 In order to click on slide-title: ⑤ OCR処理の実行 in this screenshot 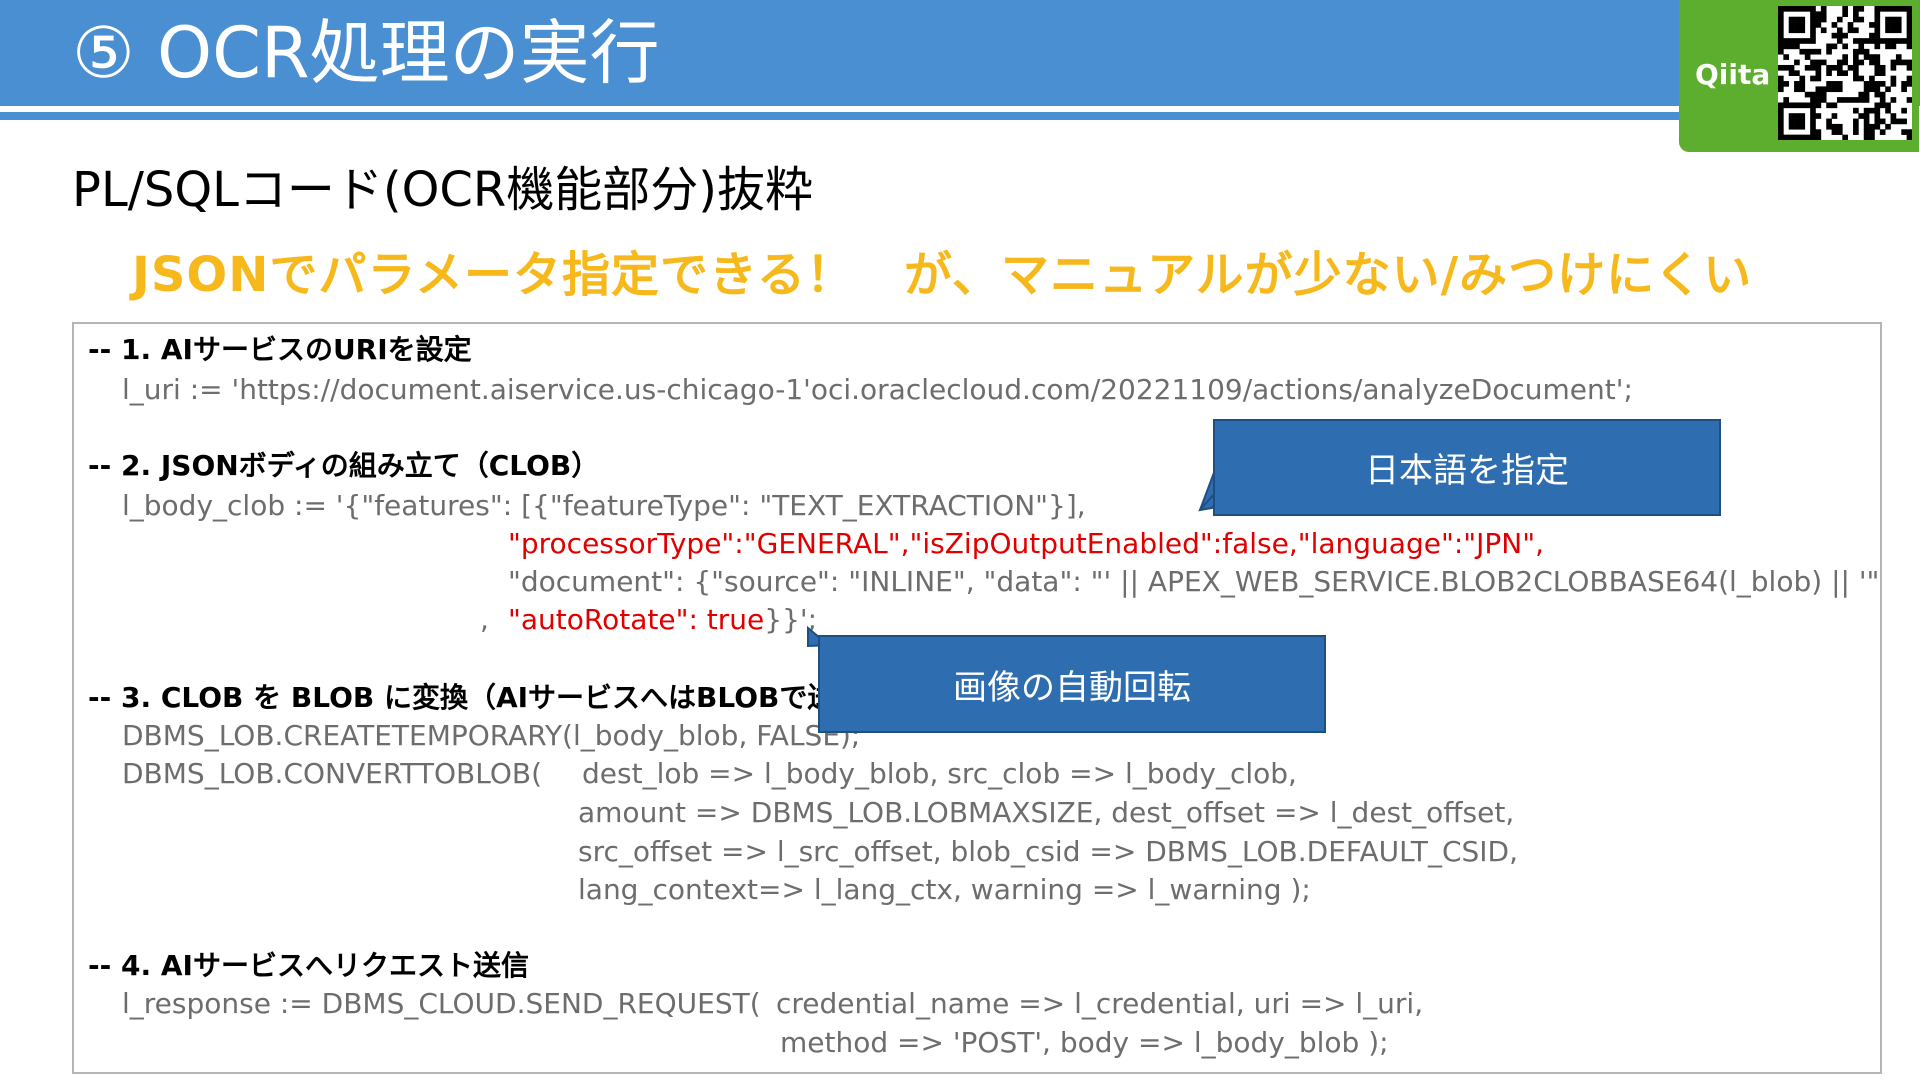, I will do `click(366, 53)`.